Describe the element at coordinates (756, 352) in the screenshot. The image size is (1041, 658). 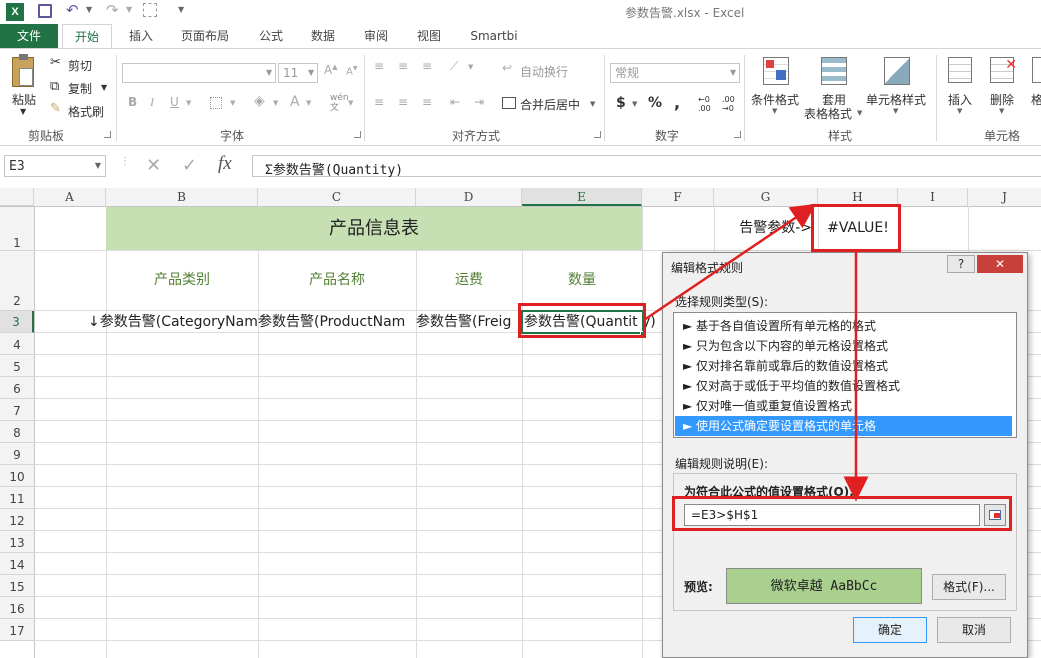
I see `annotation-arrows` at that location.